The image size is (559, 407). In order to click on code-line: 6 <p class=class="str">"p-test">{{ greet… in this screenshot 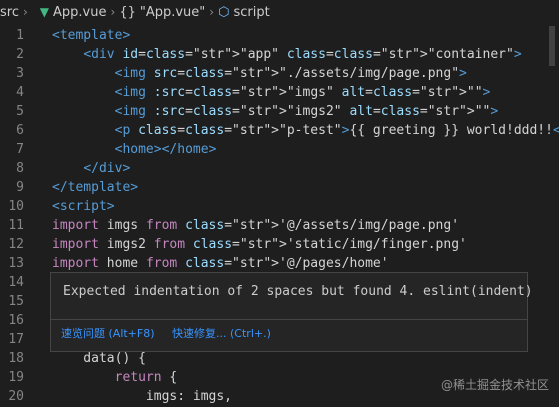, I will do `click(279, 130)`.